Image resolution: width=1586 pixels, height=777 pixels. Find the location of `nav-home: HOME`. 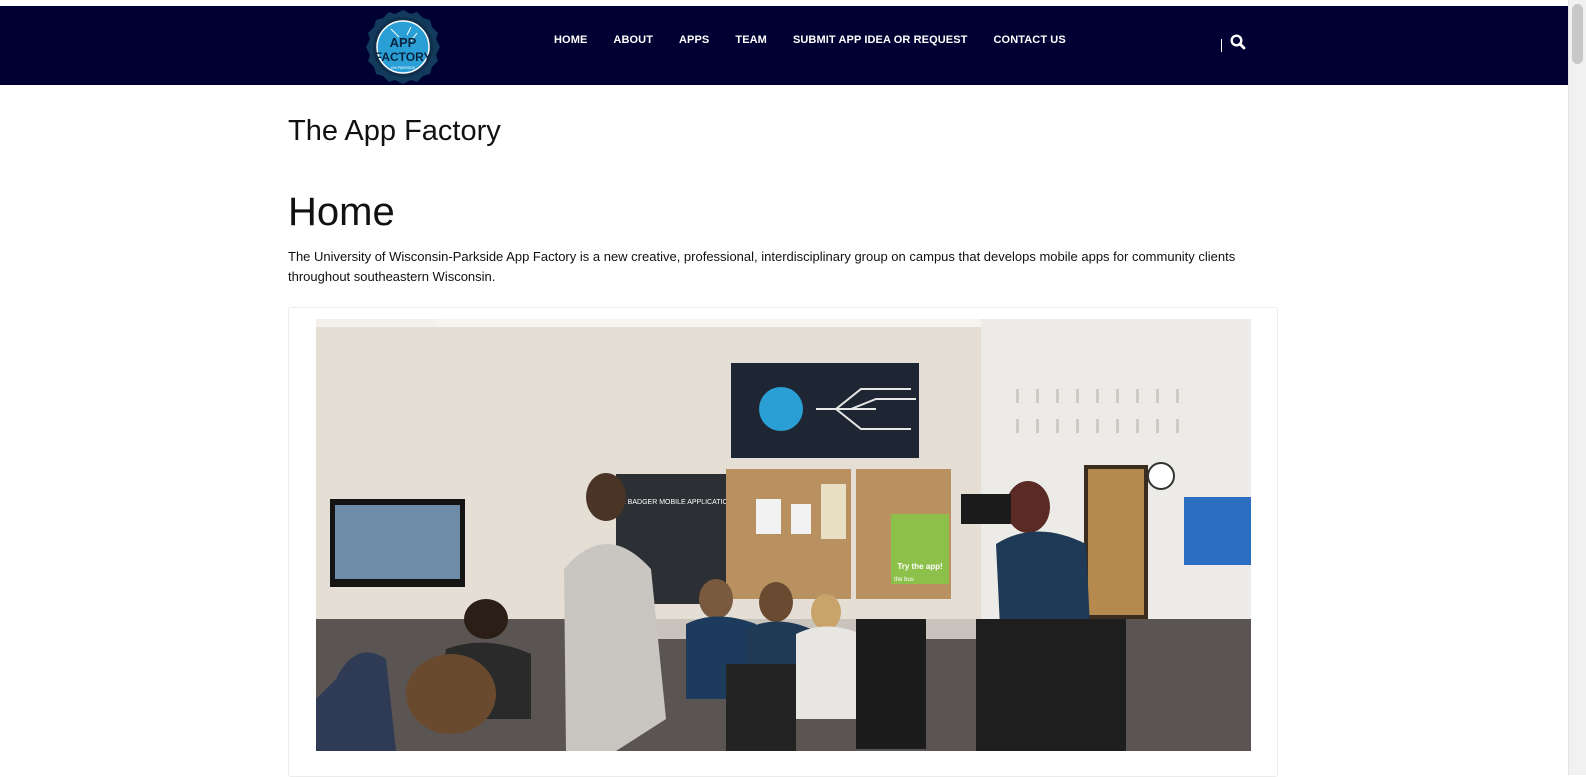

nav-home: HOME is located at coordinates (570, 40).